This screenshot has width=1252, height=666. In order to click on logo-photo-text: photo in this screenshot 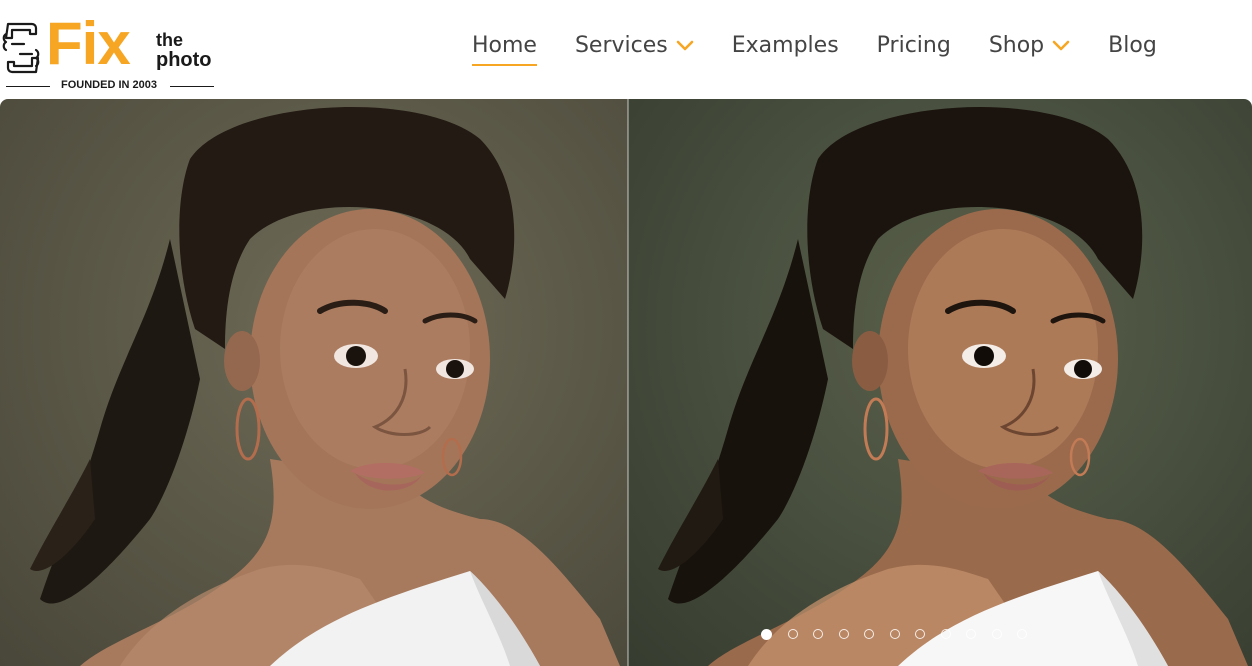, I will do `click(184, 60)`.